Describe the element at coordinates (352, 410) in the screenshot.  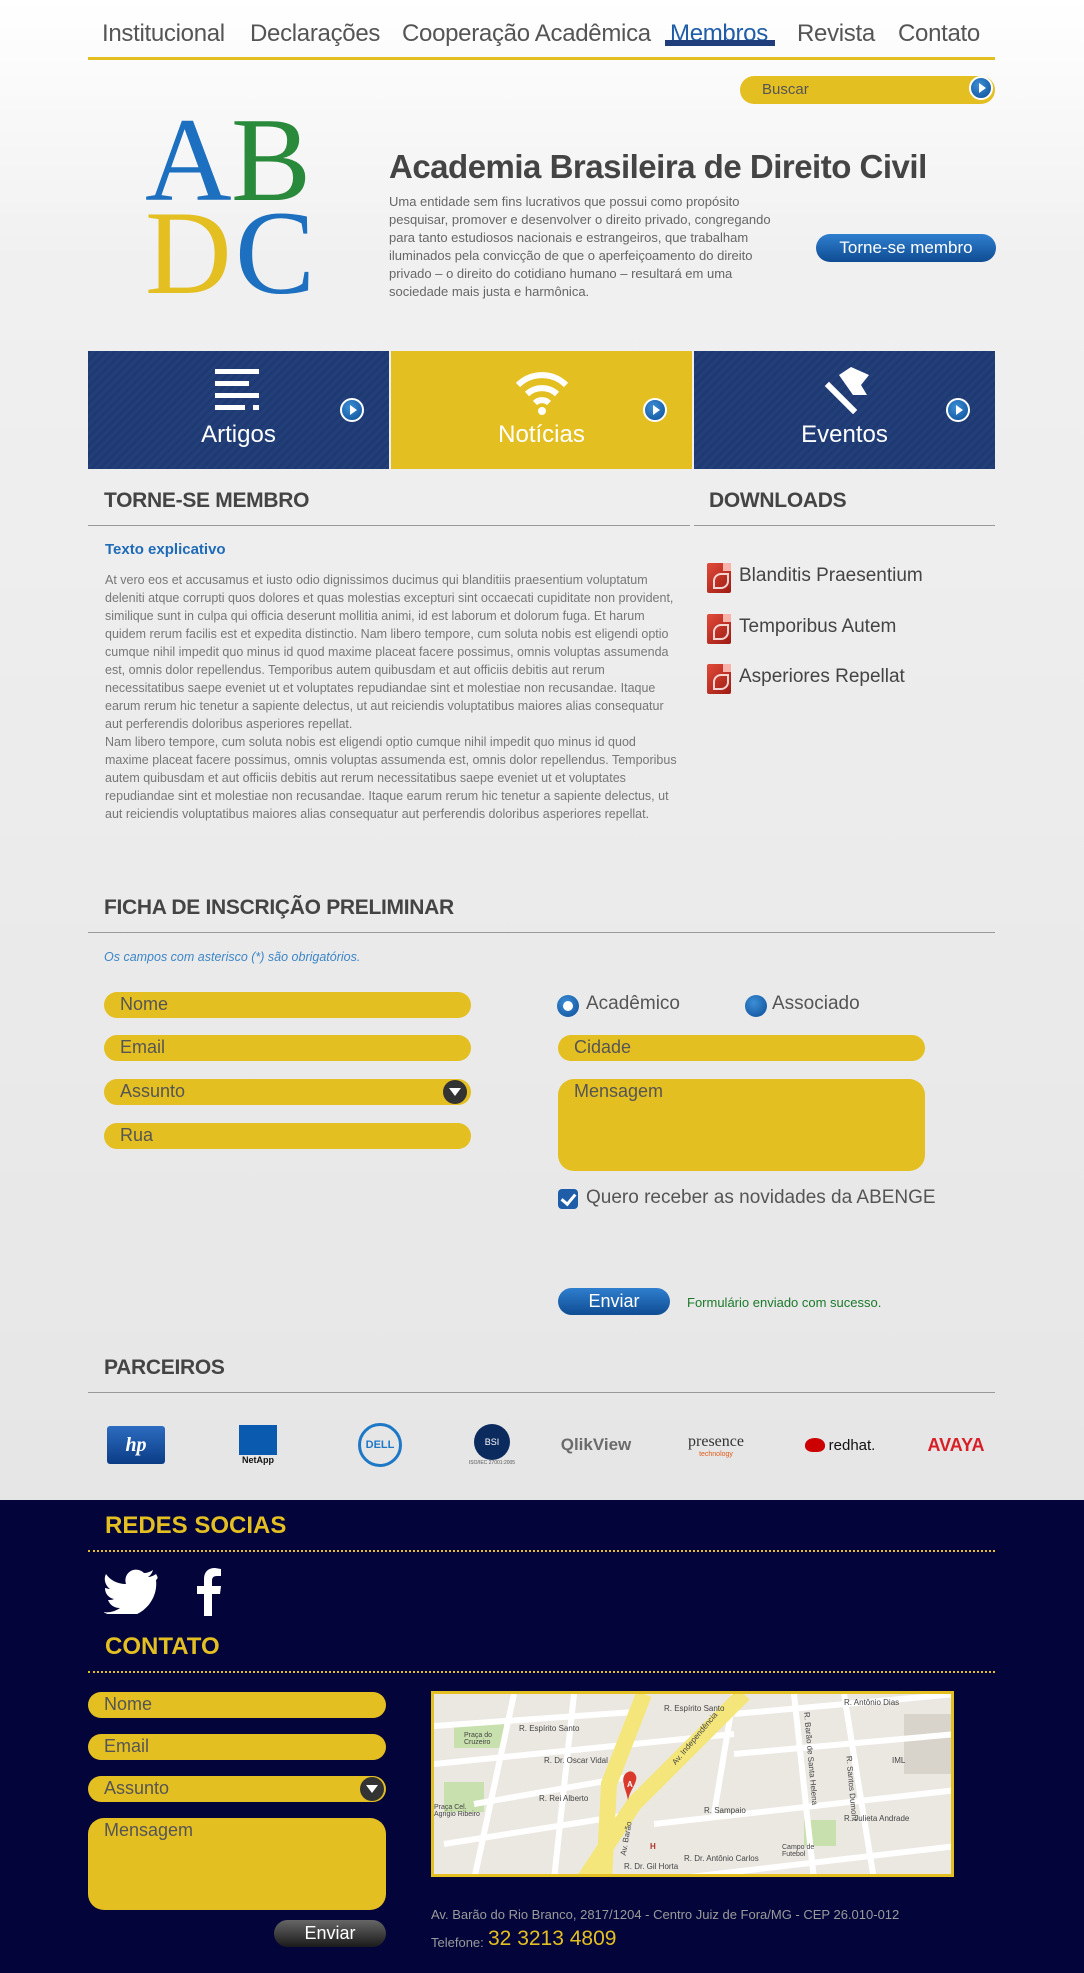
I see `tile-artigos-arrow-icon` at that location.